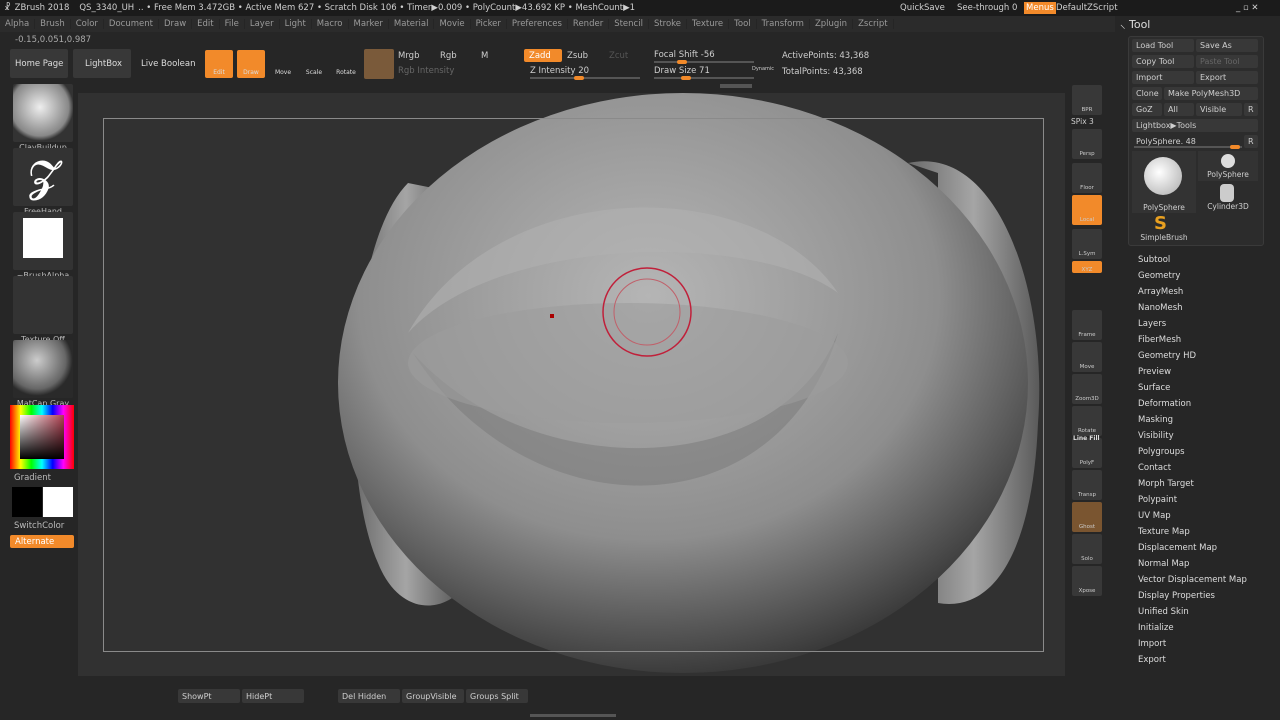  Describe the element at coordinates (426, 71) in the screenshot. I see `rgb-intensity-slider: Rgb Intensity` at that location.